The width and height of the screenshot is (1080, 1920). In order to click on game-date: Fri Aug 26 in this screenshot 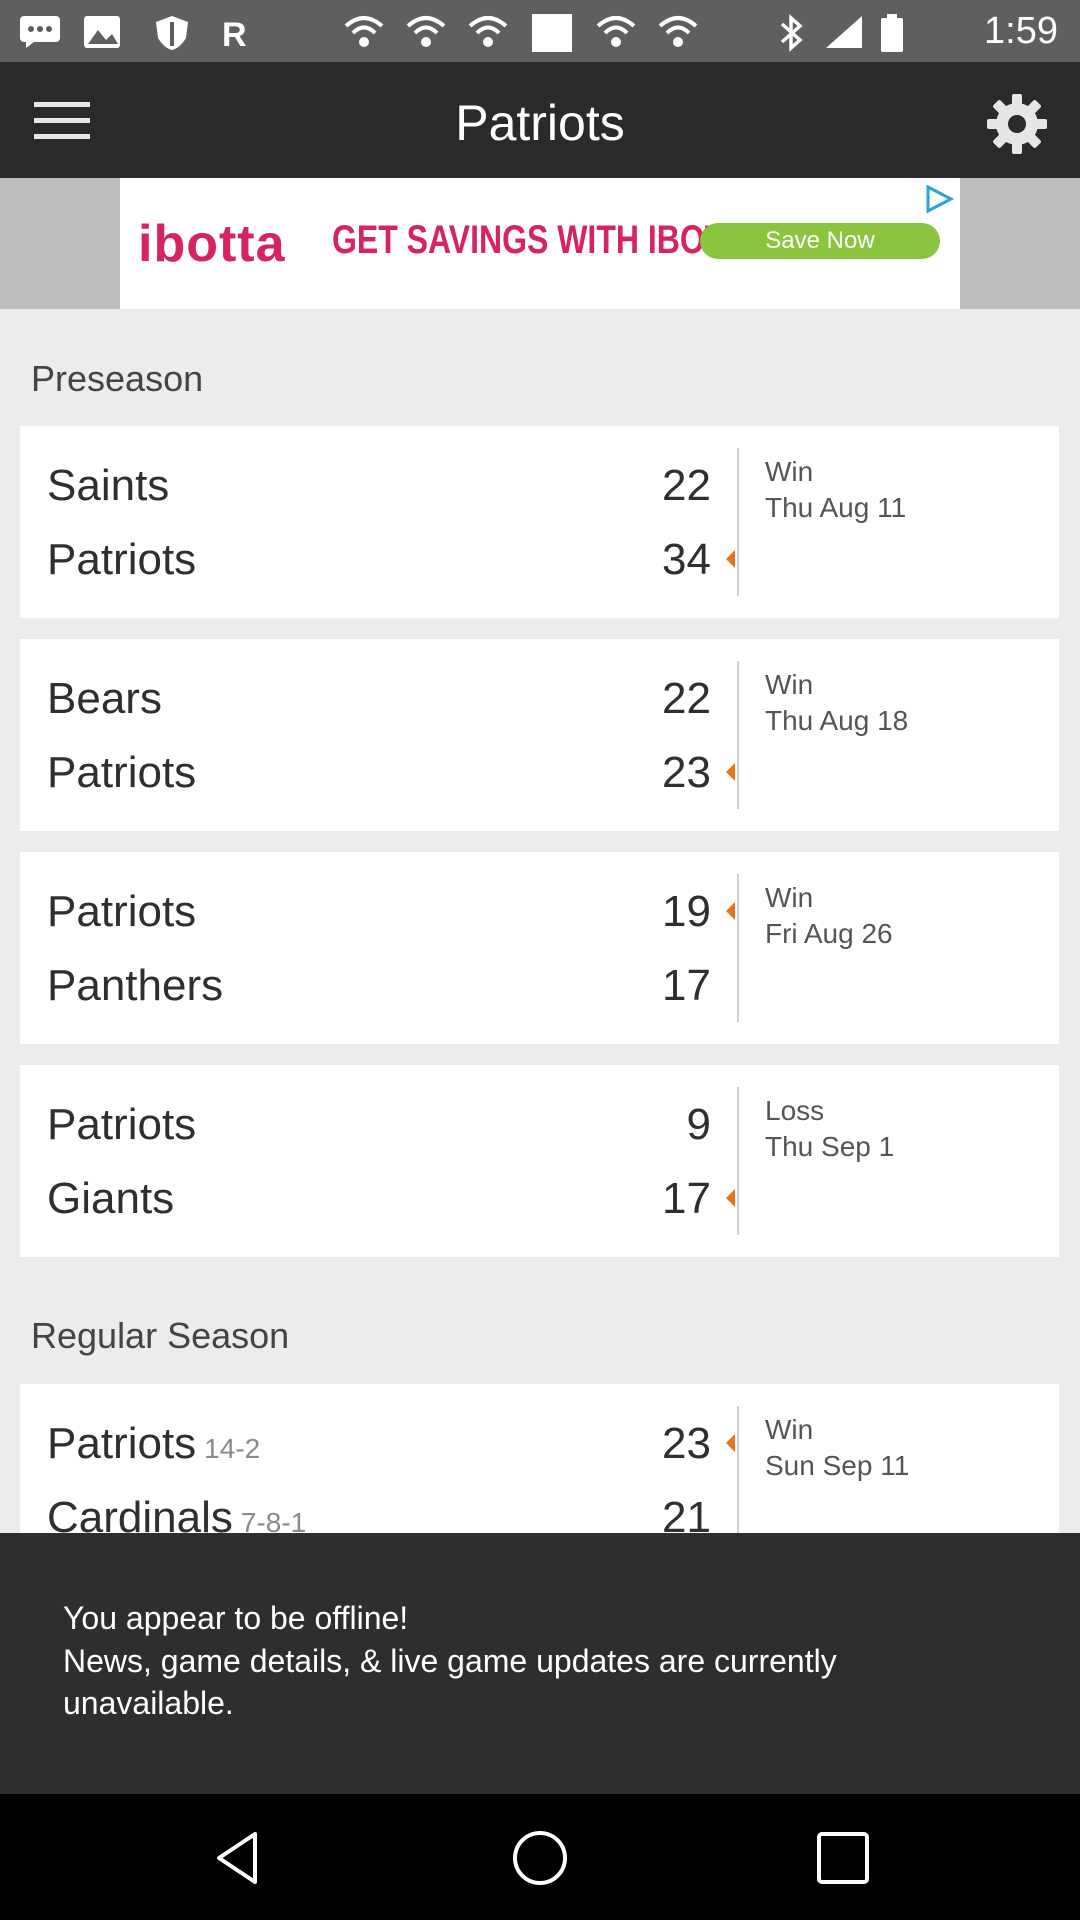, I will do `click(829, 933)`.